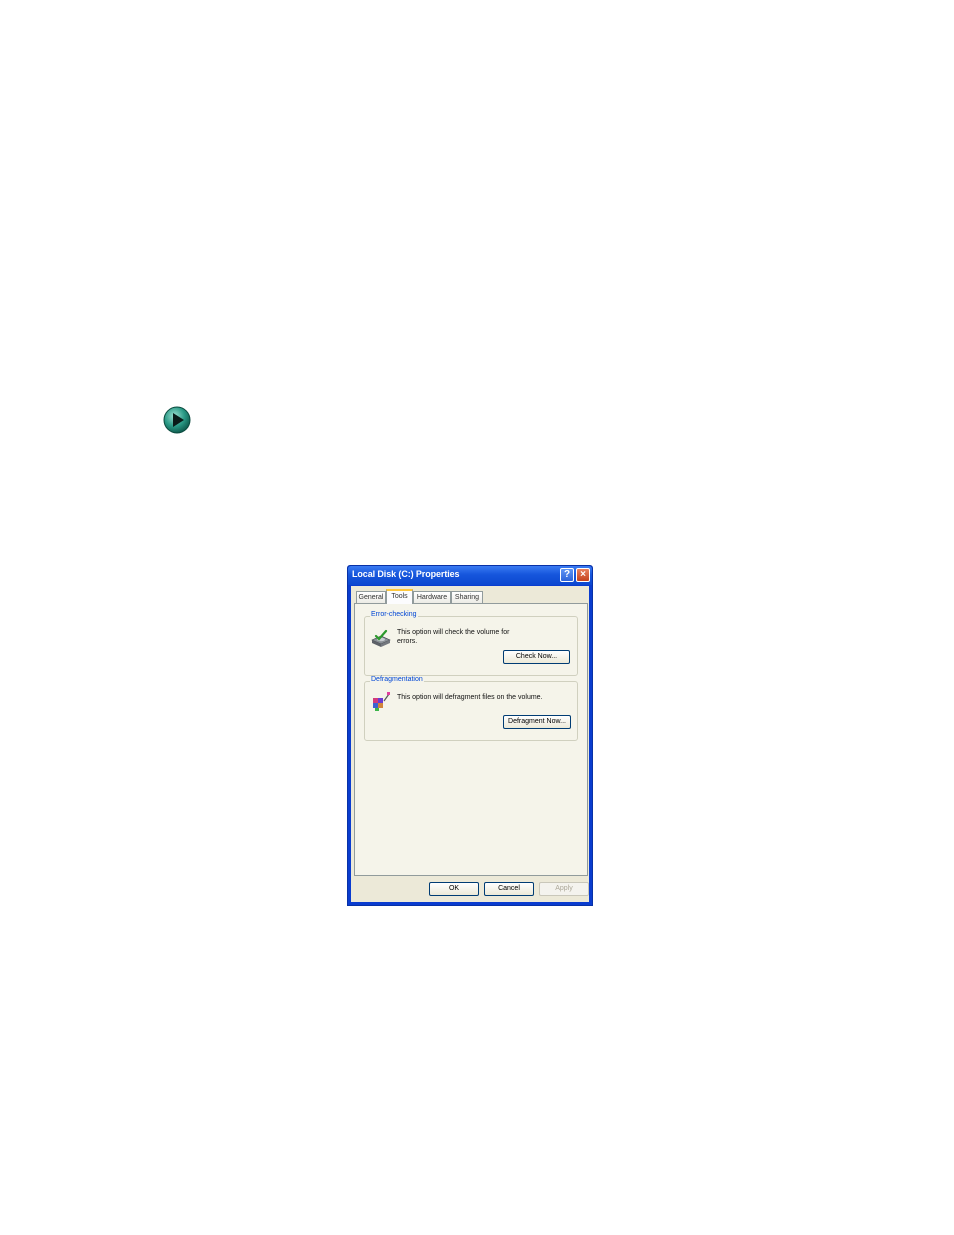 The width and height of the screenshot is (954, 1235). I want to click on disk-check-icon, so click(381, 638).